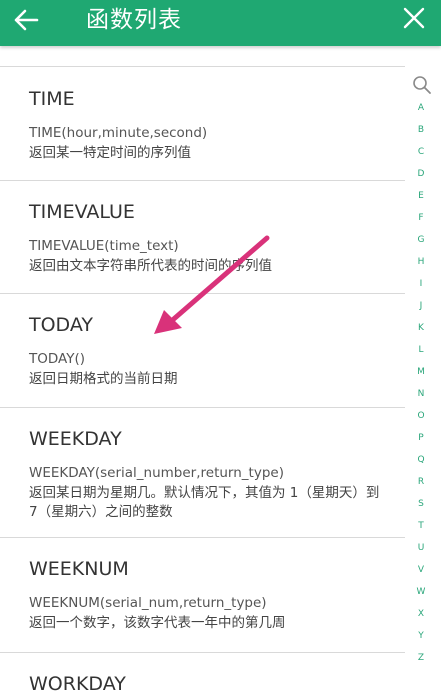 Image resolution: width=441 pixels, height=696 pixels. Describe the element at coordinates (204, 502) in the screenshot. I see `function-description: 返回某日期为星期几。默认情况下，其值为 1（星期天）到 7（星期六）之间的整数` at that location.